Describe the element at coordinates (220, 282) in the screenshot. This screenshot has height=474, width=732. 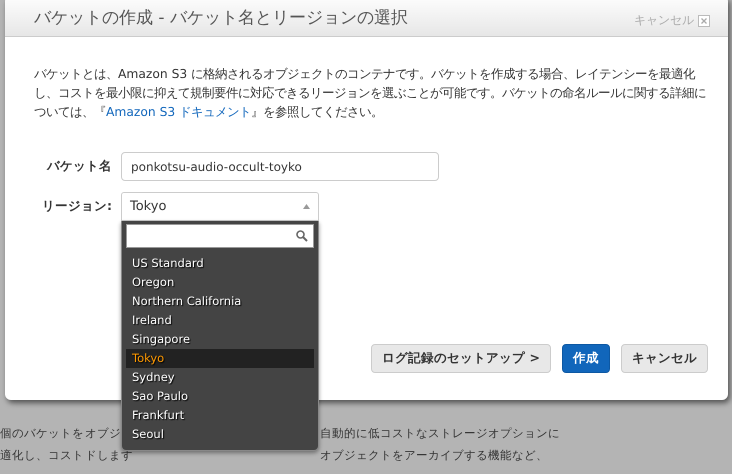
I see `dropdown-option: Oregon` at that location.